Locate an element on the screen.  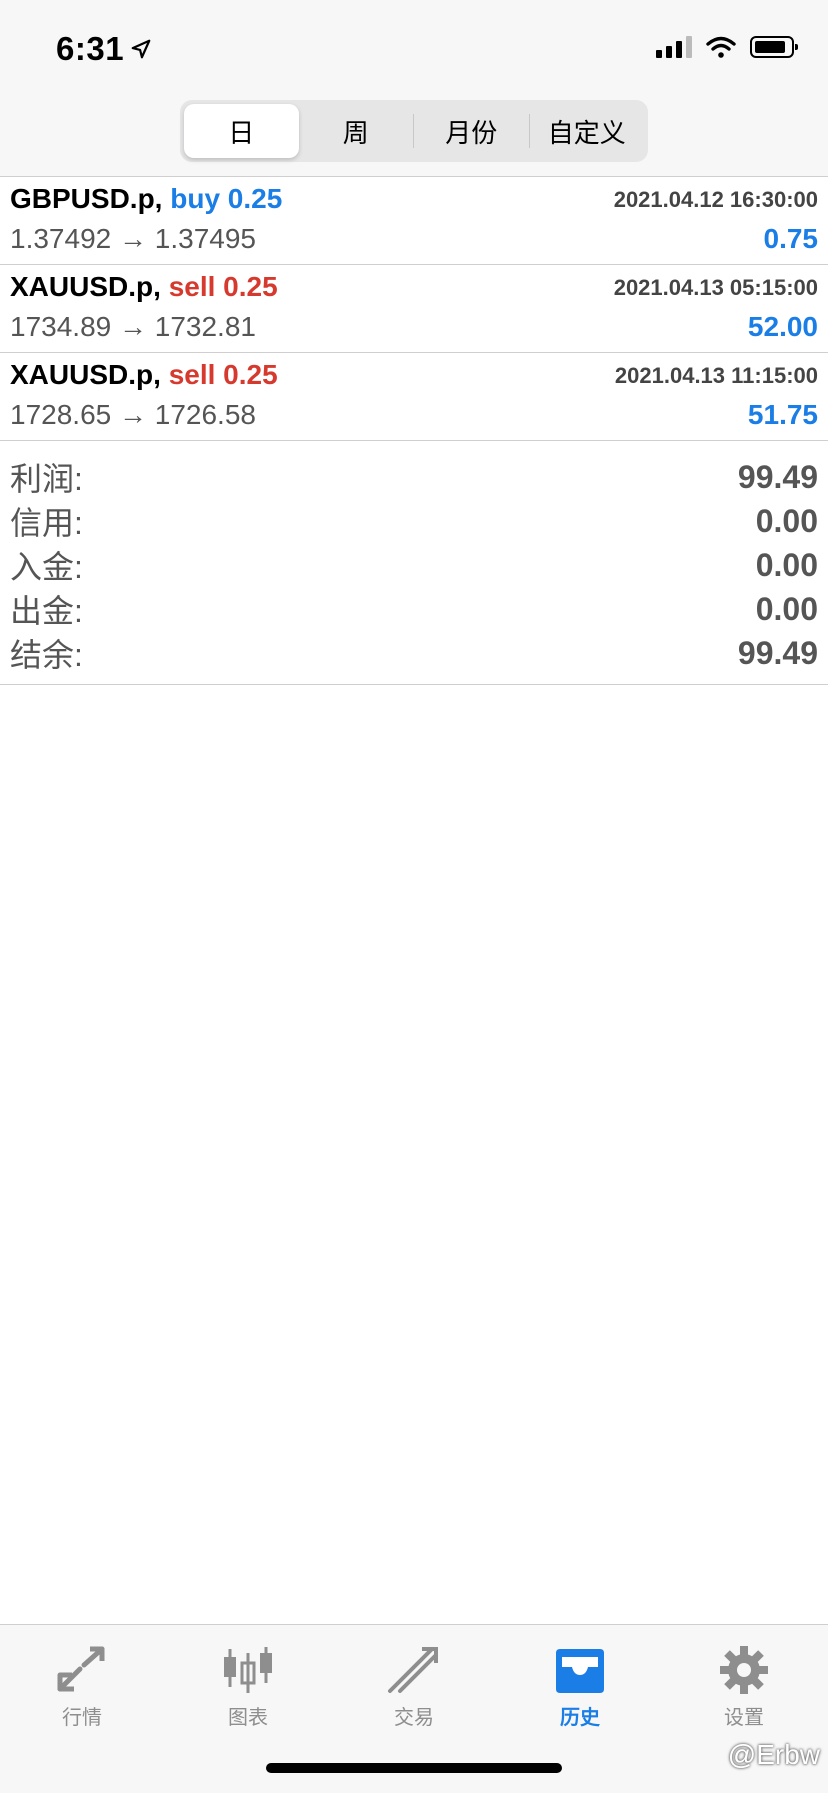
trade-title: GBPUSD.p, buy 0.25 is located at coordinates (146, 199).